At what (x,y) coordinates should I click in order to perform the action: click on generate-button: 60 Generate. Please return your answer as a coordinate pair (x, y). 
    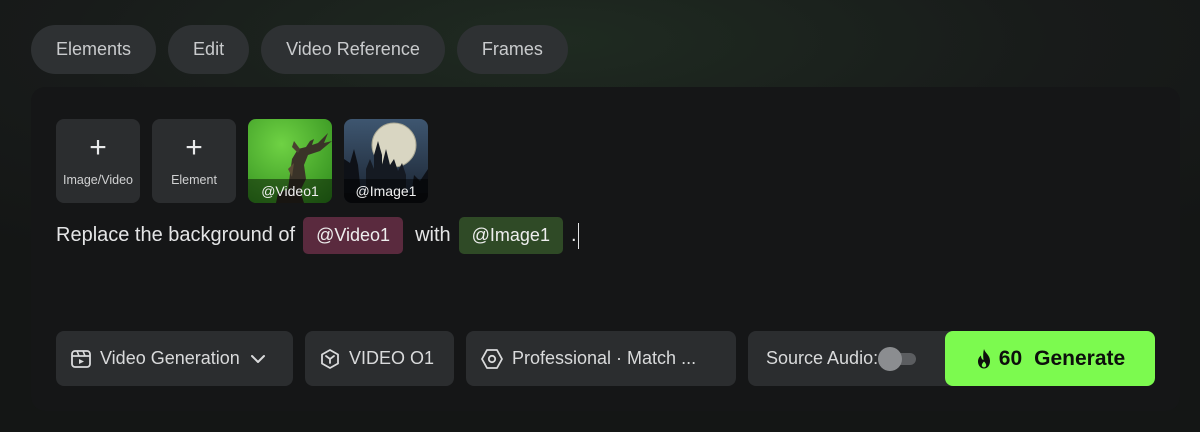
    Looking at the image, I should click on (1050, 358).